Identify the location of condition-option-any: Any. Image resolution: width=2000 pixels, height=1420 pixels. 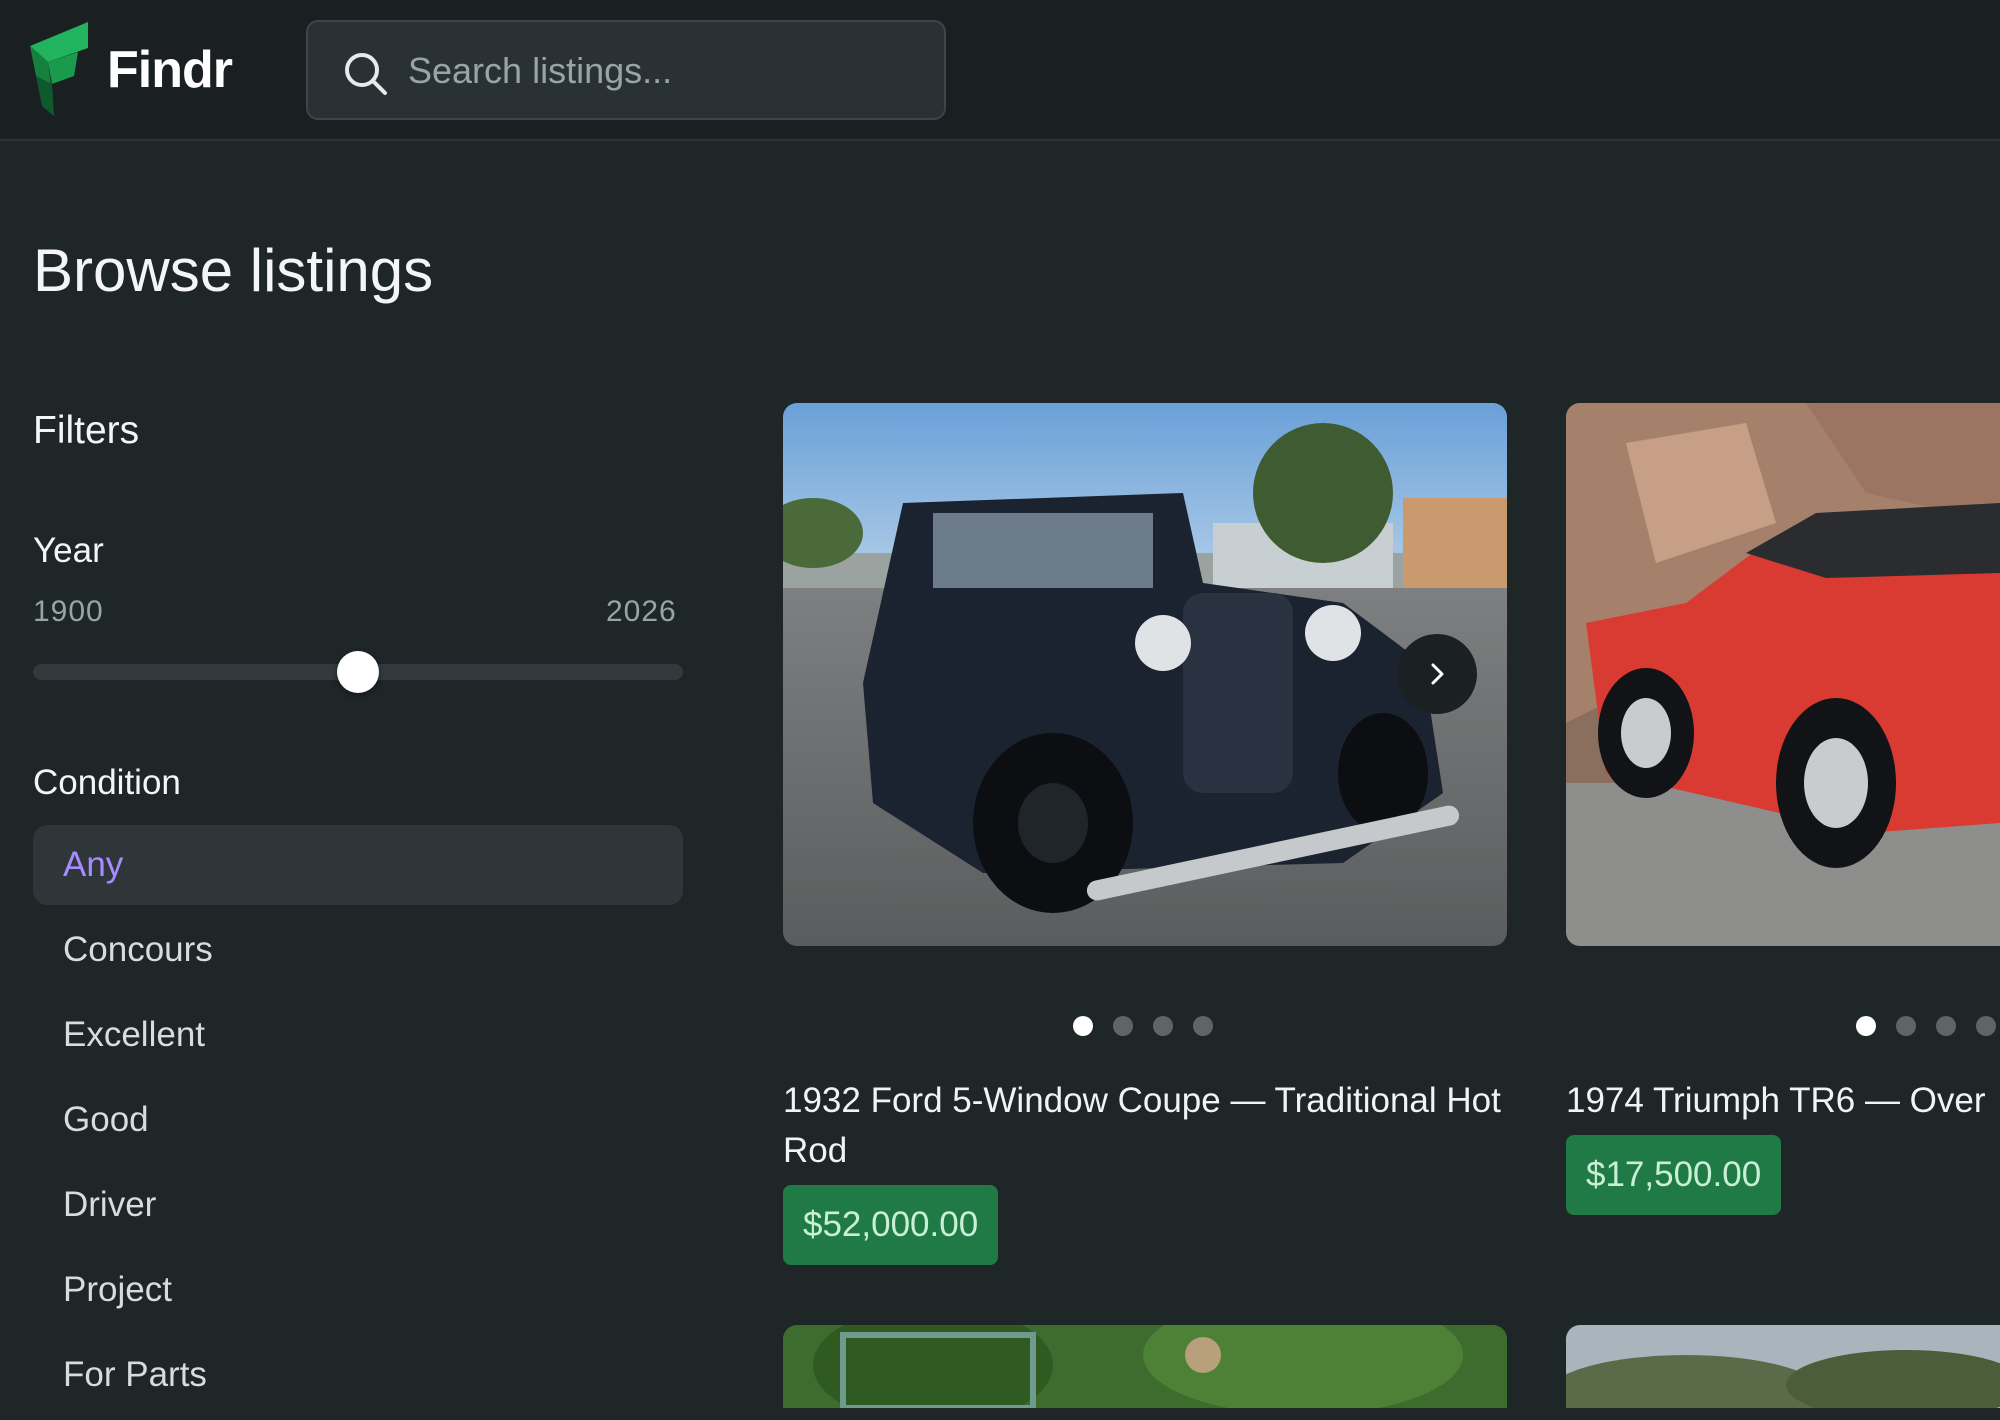
(358, 865).